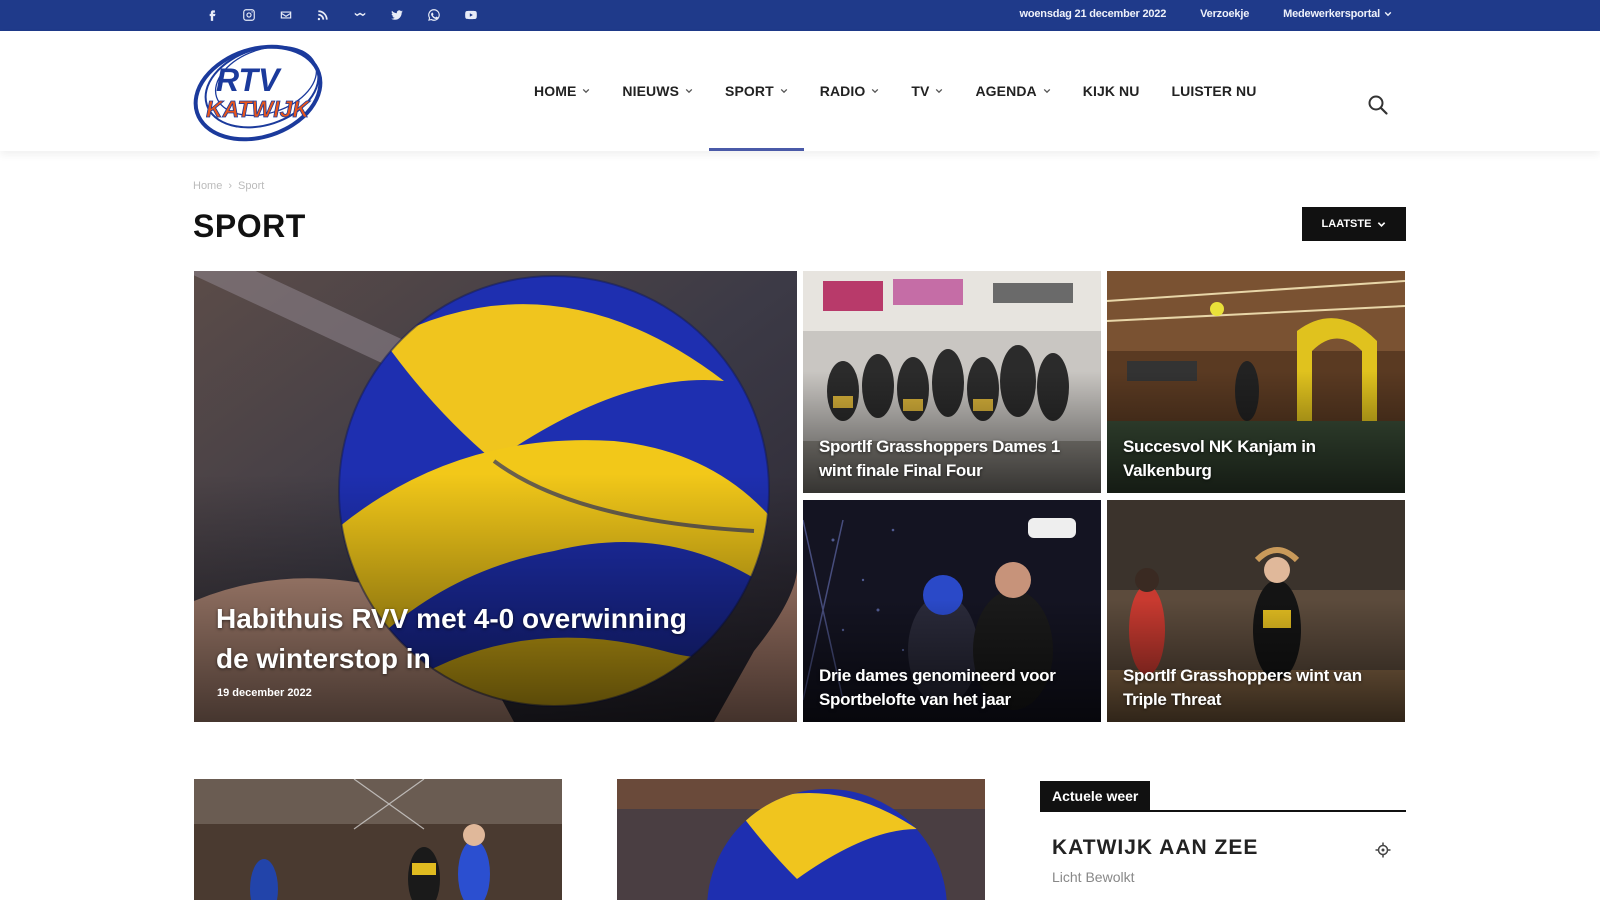  I want to click on article-title: Succesvol NK Kanjam in Valkenburg, so click(1258, 459).